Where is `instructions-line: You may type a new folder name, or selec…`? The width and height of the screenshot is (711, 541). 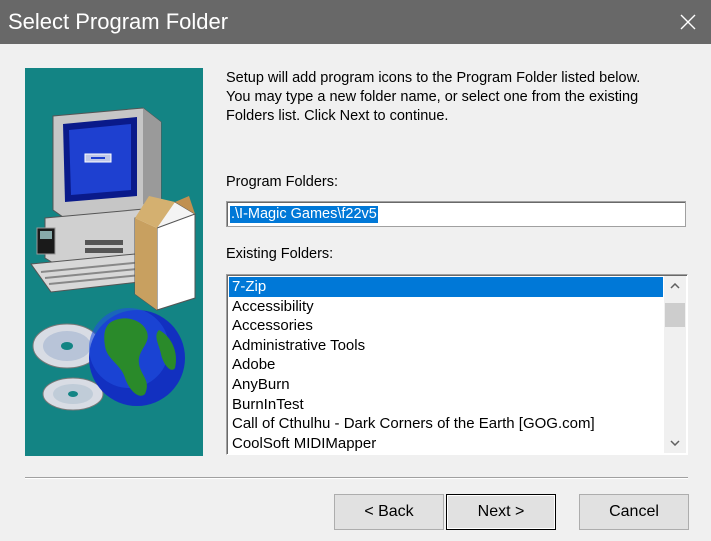 instructions-line: You may type a new folder name, or selec… is located at coordinates (432, 97).